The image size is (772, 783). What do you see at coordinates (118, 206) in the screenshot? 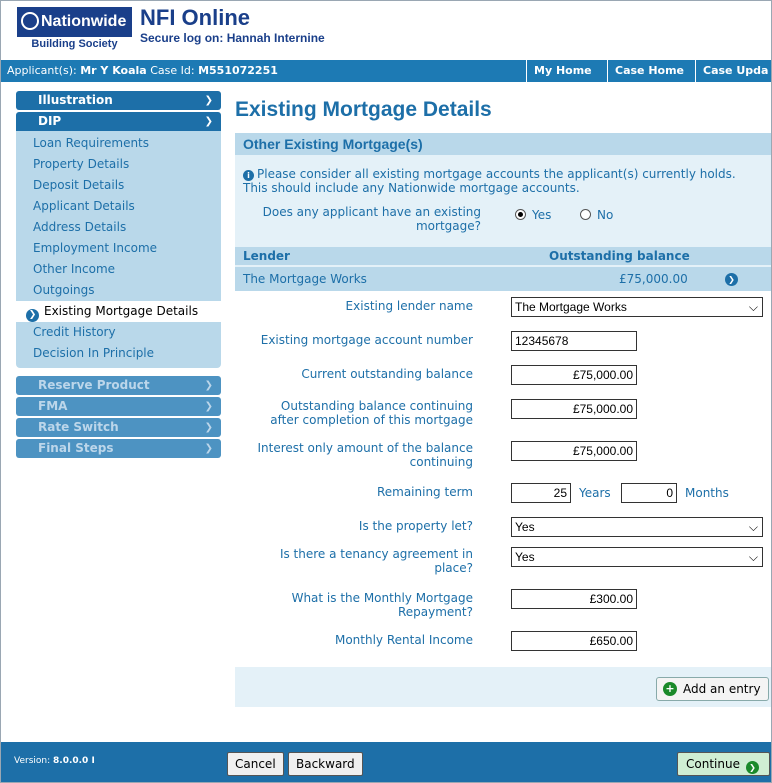
I see `sidebar-item-applicant-details: Applicant Details` at bounding box center [118, 206].